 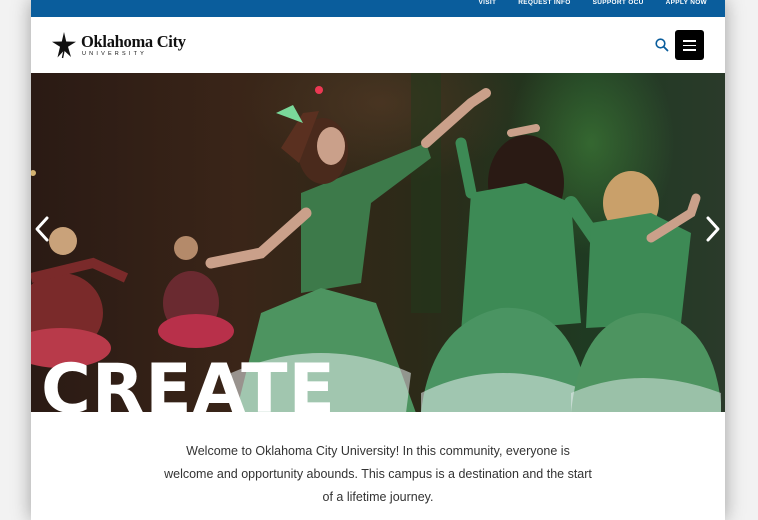 I want to click on menu-button, so click(x=689, y=45).